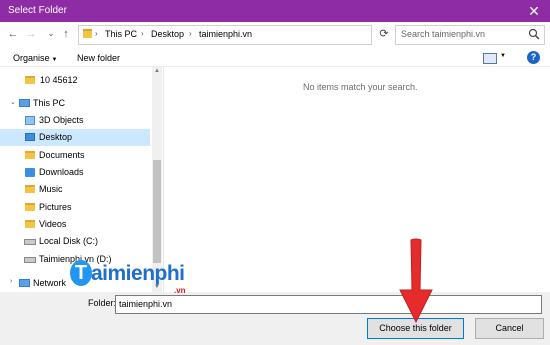 This screenshot has height=345, width=550. I want to click on title-bar: Select Folder ✕, so click(275, 11).